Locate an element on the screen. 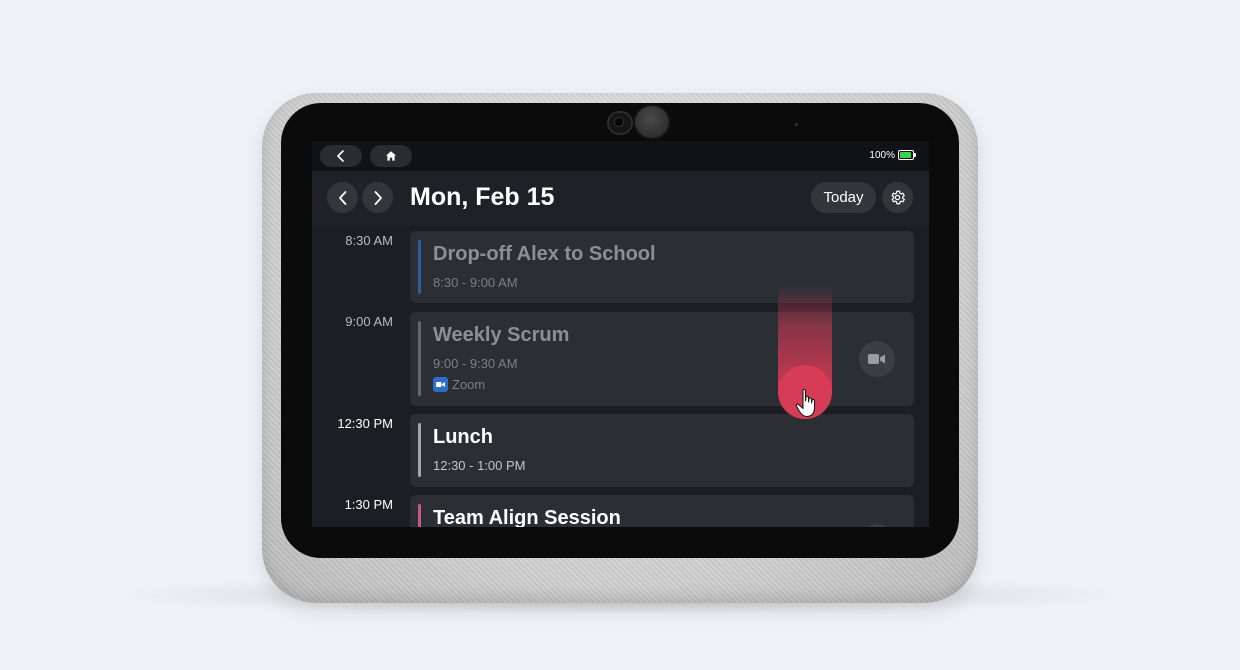  home-icon is located at coordinates (391, 156).